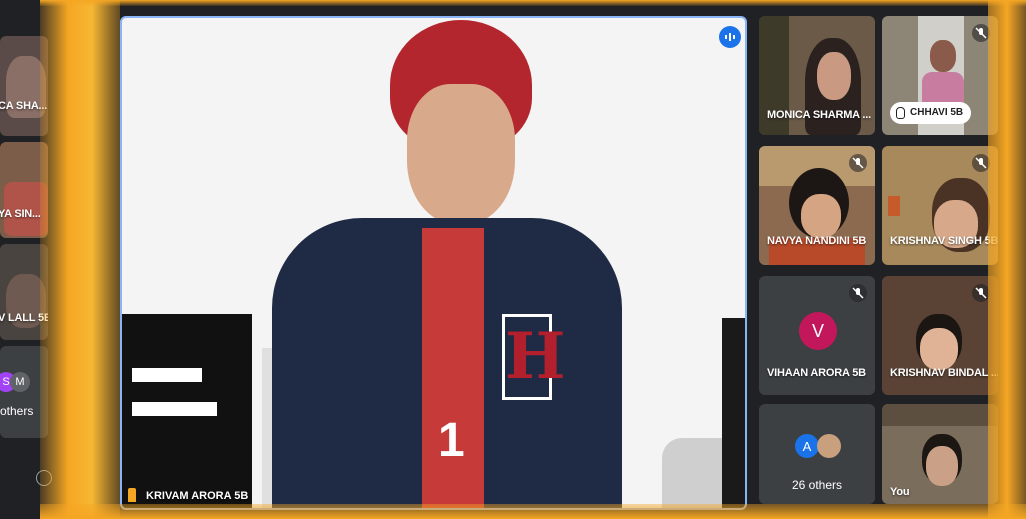  What do you see at coordinates (900, 113) in the screenshot?
I see `hand-raised-icon` at bounding box center [900, 113].